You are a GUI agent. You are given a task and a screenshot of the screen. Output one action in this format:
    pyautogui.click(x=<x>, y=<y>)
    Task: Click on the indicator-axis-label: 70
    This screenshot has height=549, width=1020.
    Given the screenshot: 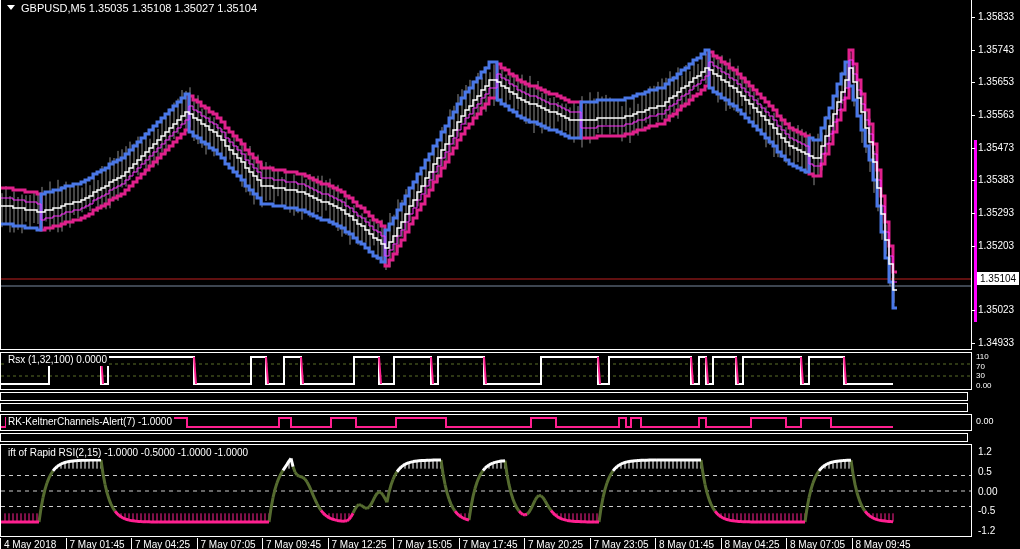 What is the action you would take?
    pyautogui.click(x=981, y=366)
    